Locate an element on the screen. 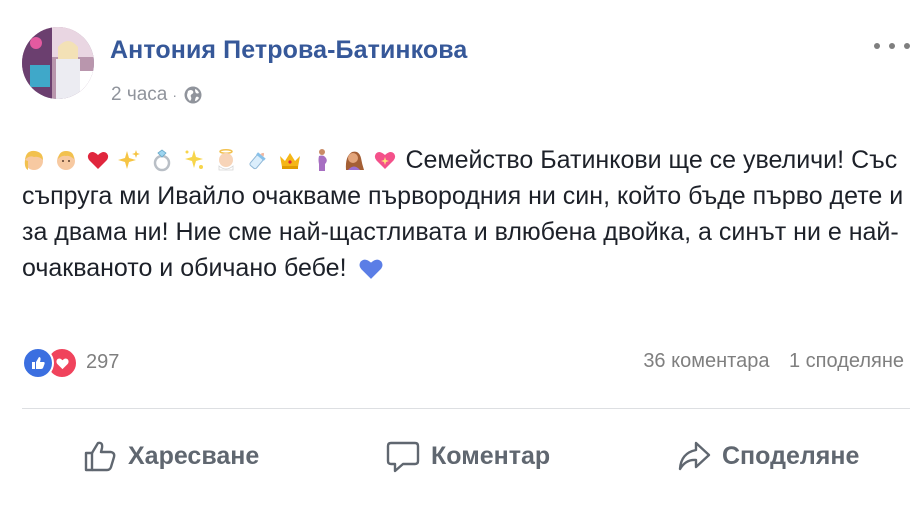  woman-blond-icon is located at coordinates (34, 160).